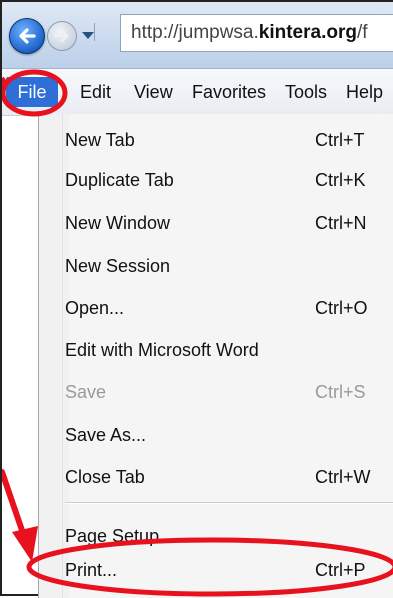 The image size is (393, 598). What do you see at coordinates (32, 92) in the screenshot?
I see `menu-file: File` at bounding box center [32, 92].